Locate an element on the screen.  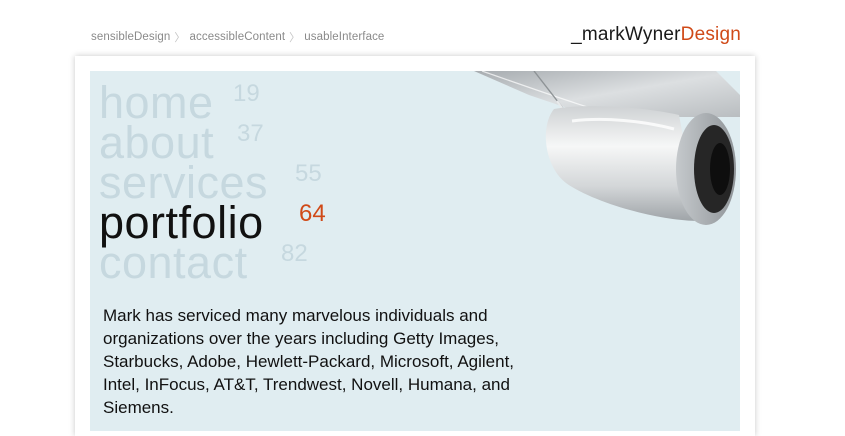
site-logo: _markWynerDesign is located at coordinates (656, 35).